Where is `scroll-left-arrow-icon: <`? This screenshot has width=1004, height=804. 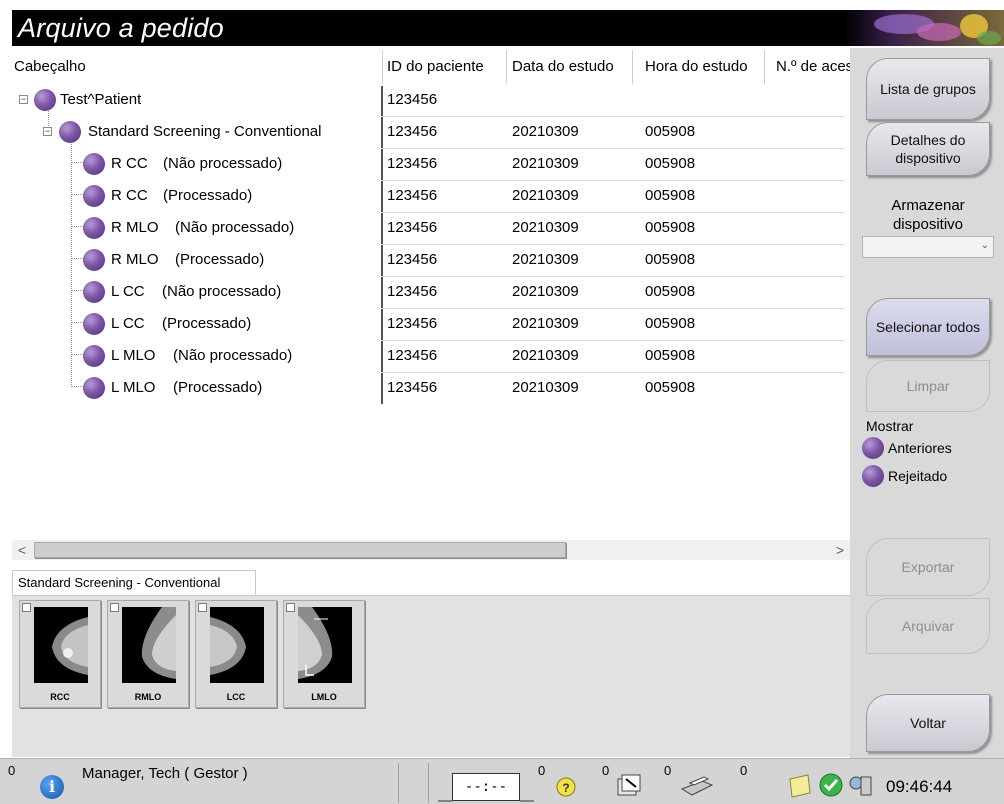 scroll-left-arrow-icon: < is located at coordinates (22, 550).